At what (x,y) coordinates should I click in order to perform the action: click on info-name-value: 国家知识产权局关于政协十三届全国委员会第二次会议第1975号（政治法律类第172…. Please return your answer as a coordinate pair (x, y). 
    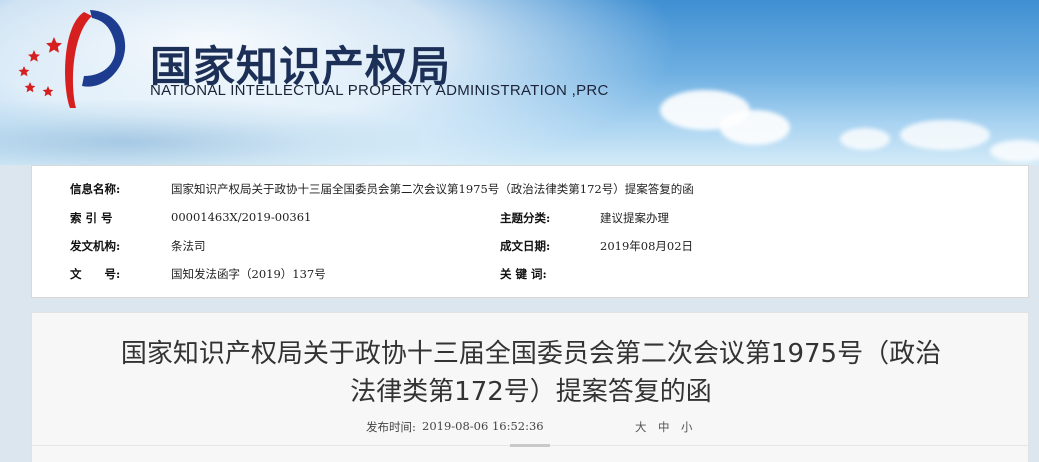
    Looking at the image, I should click on (432, 189).